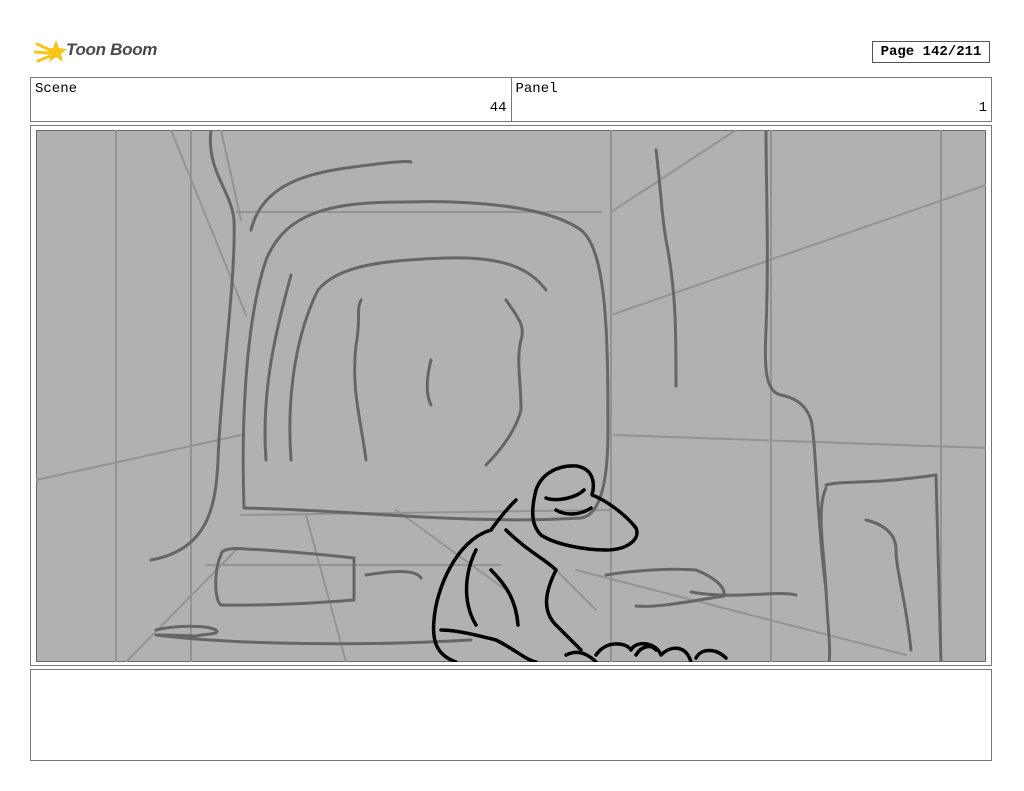  I want to click on comet-star-icon, so click(50, 51).